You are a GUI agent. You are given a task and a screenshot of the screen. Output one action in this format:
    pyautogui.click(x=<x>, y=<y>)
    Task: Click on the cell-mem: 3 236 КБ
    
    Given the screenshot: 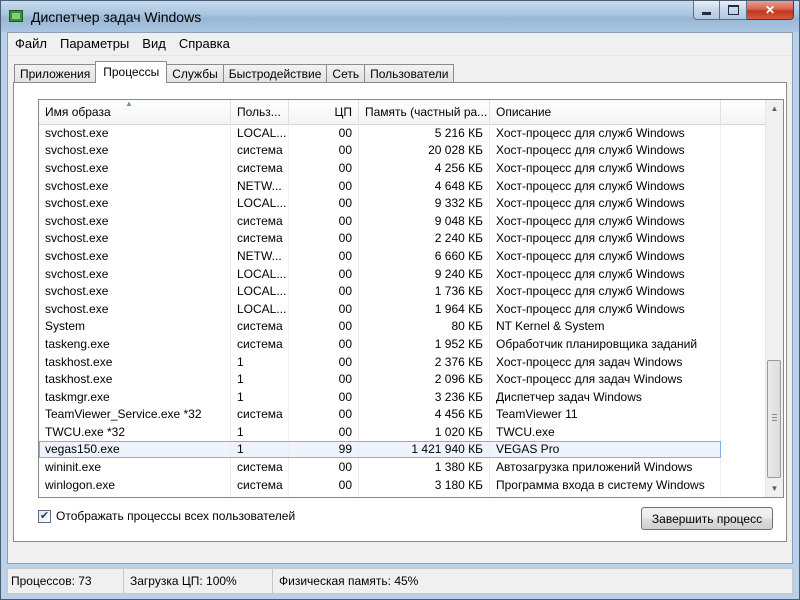 What is the action you would take?
    pyautogui.click(x=424, y=396)
    